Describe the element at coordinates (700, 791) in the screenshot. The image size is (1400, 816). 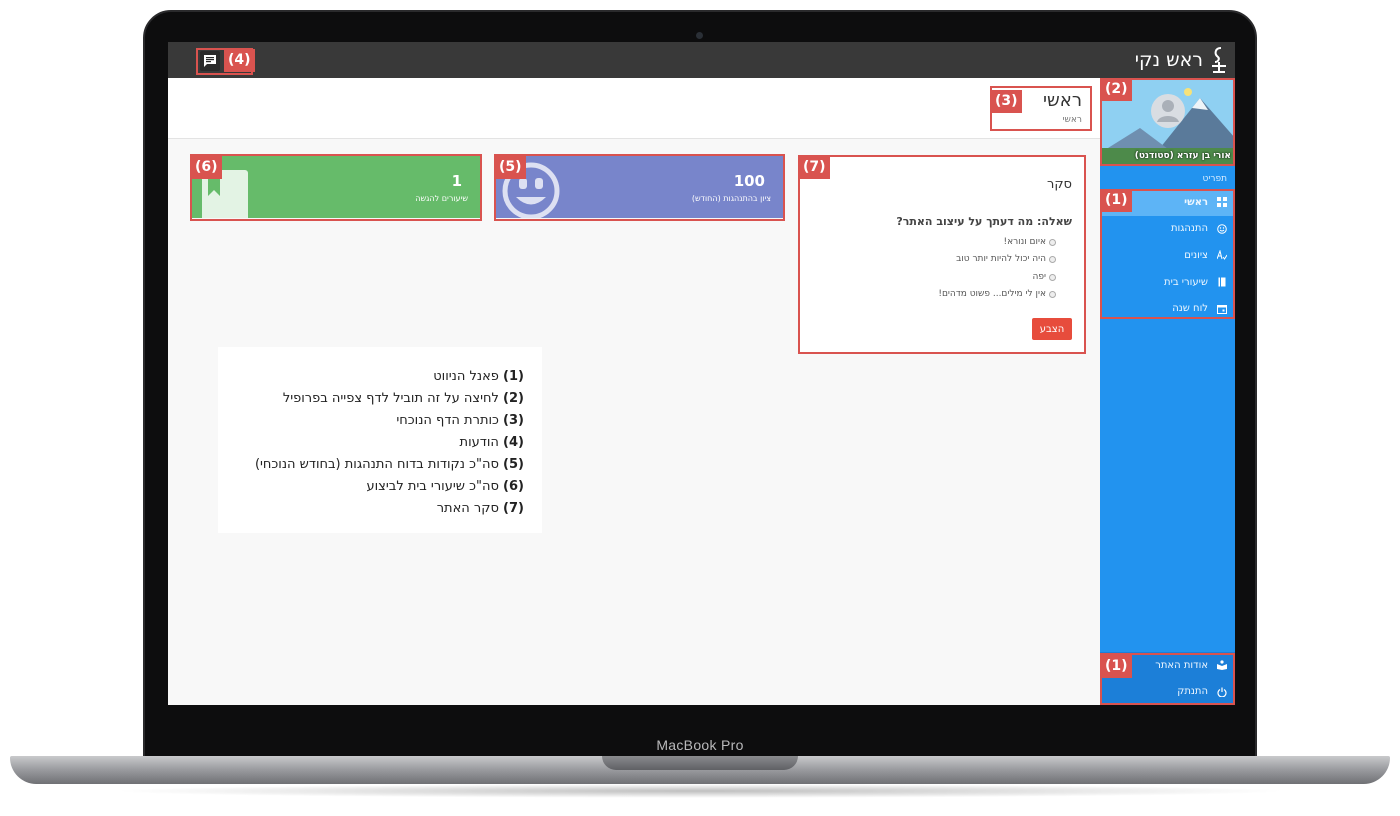
I see `laptop-shadow` at that location.